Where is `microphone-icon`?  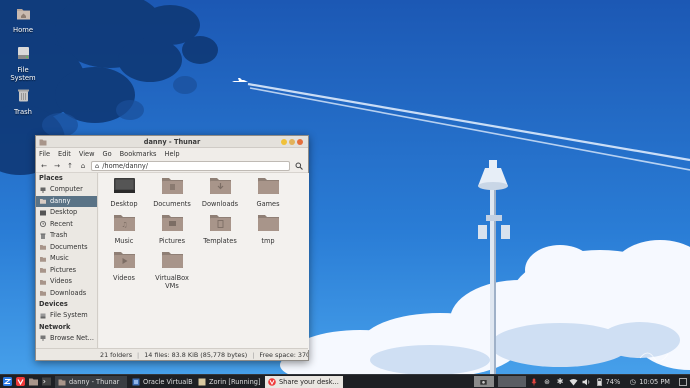
microphone-icon is located at coordinates (534, 381).